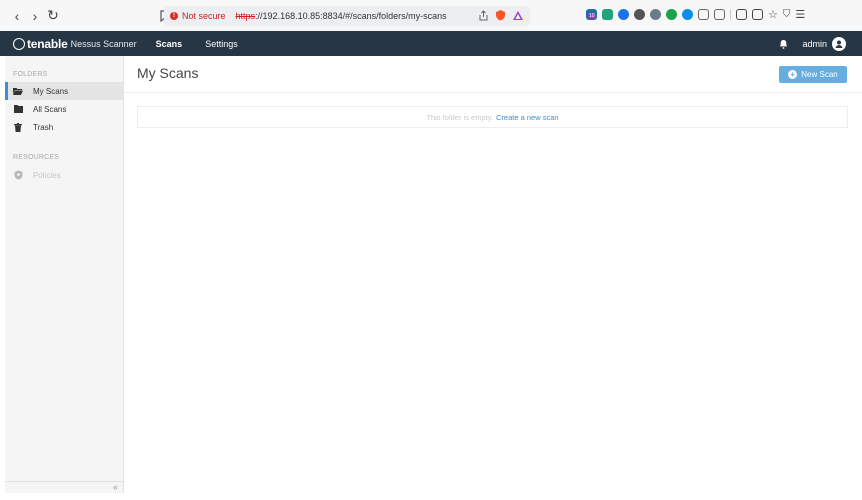 The height and width of the screenshot is (500, 862). Describe the element at coordinates (500, 15) in the screenshot. I see `brave-shield-icon` at that location.